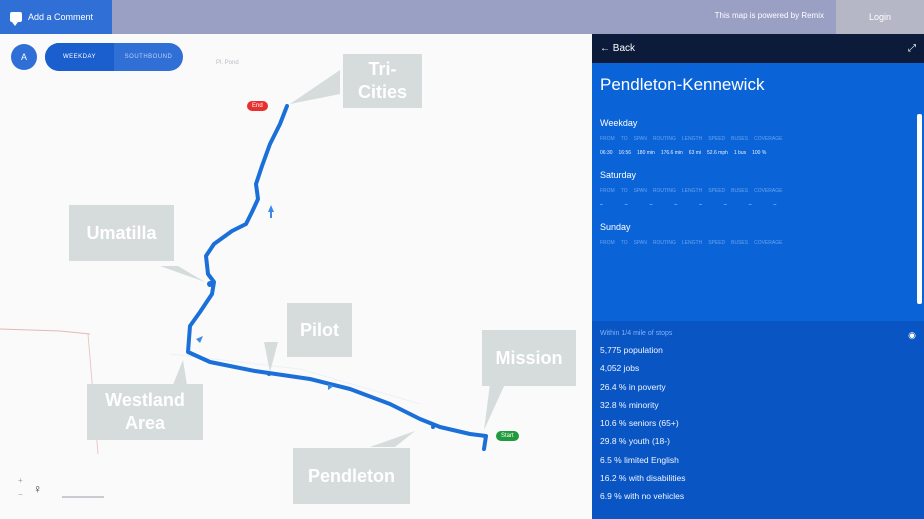  Describe the element at coordinates (880, 17) in the screenshot. I see `login-button: Login` at that location.